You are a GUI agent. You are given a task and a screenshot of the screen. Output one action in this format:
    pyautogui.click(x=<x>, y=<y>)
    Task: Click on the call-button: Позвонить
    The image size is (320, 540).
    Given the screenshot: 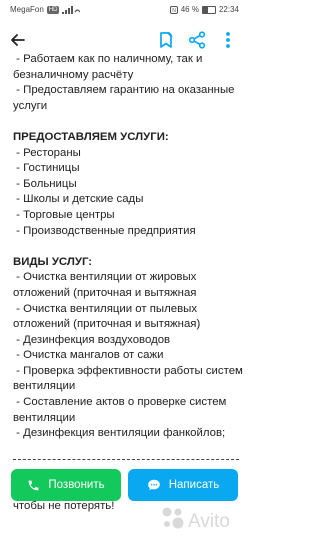 What is the action you would take?
    pyautogui.click(x=66, y=485)
    